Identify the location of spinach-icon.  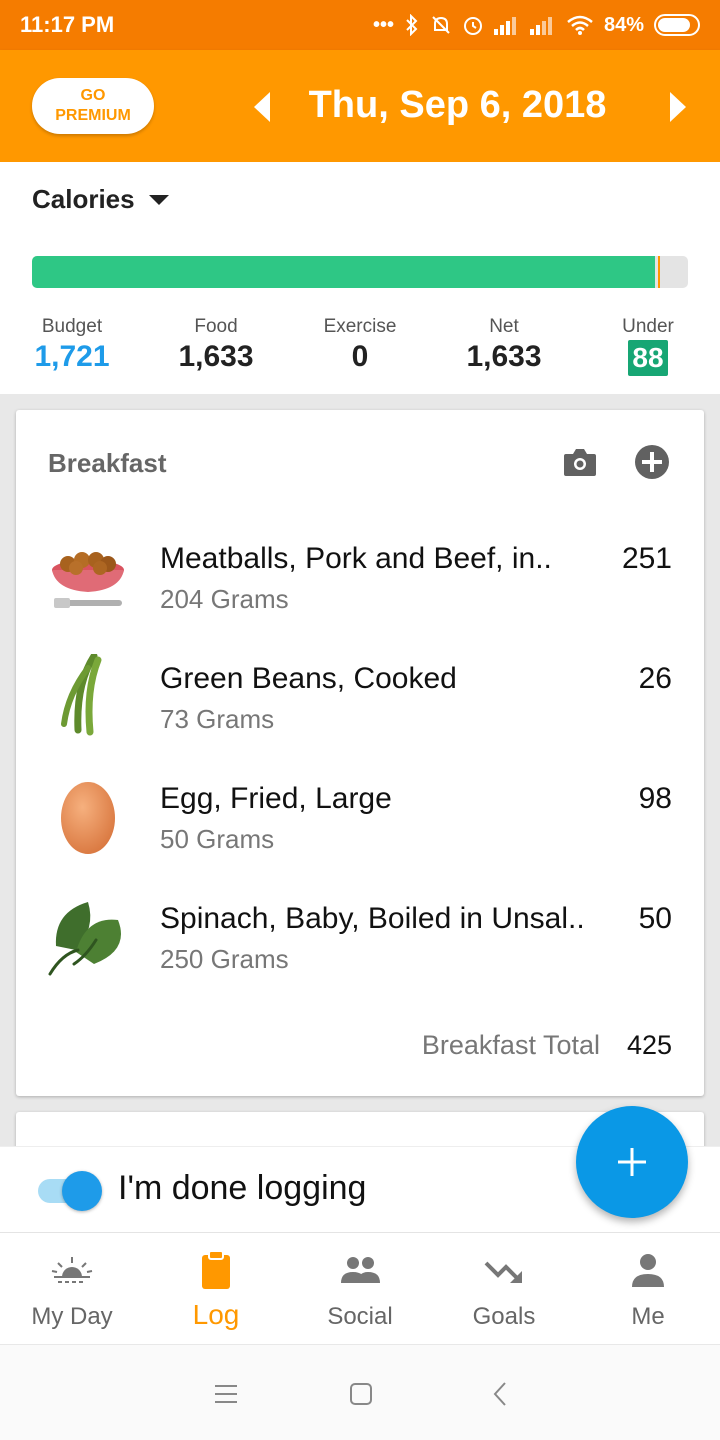
(84, 939).